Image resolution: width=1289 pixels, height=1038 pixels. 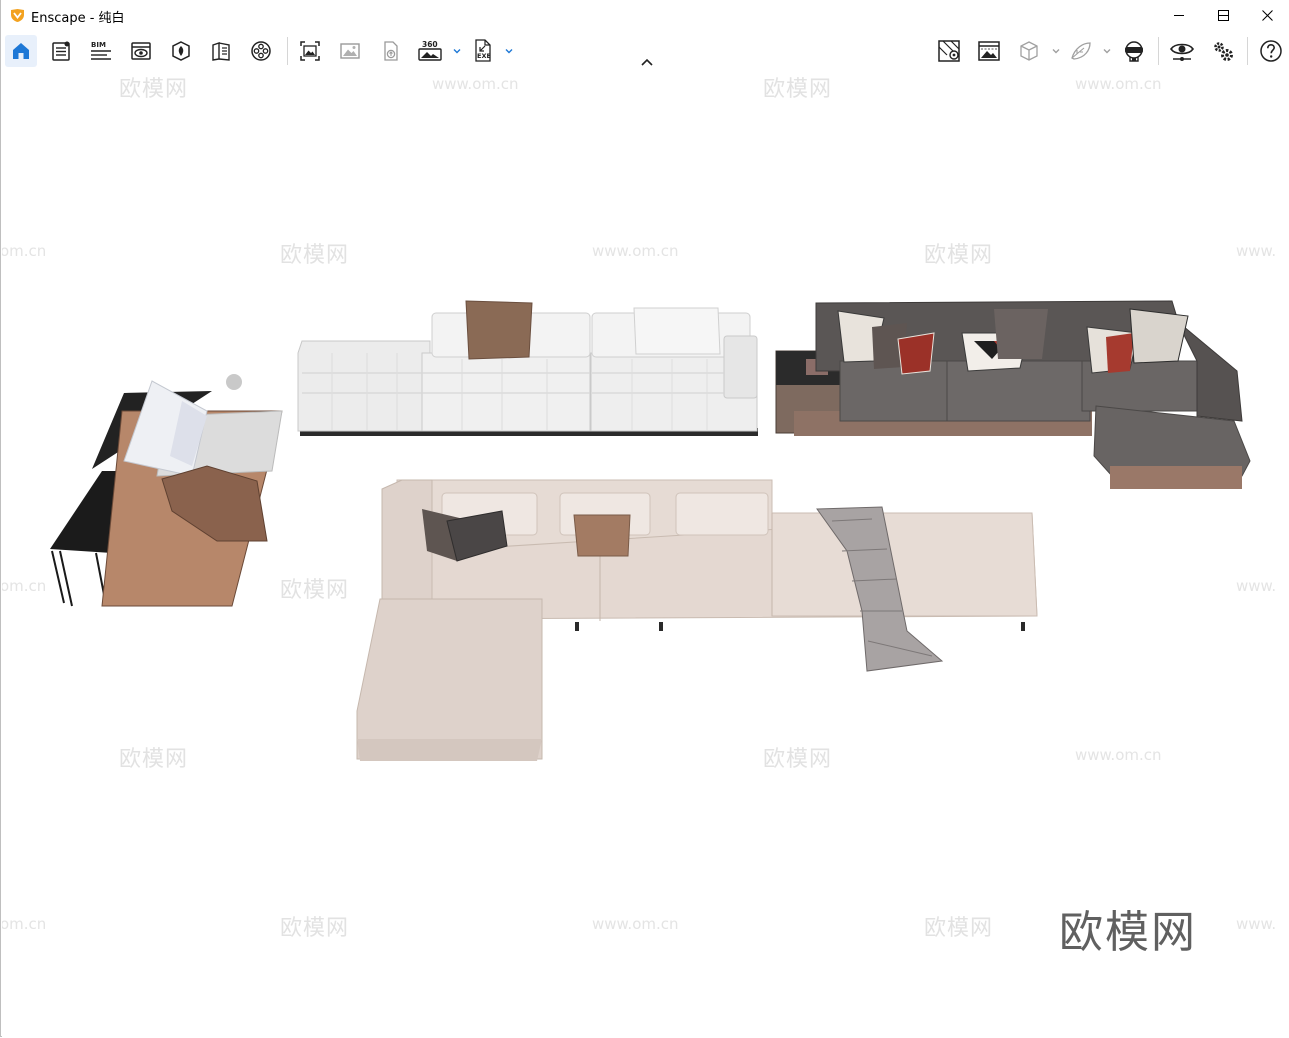 I want to click on vr-headset-button, so click(x=1134, y=51).